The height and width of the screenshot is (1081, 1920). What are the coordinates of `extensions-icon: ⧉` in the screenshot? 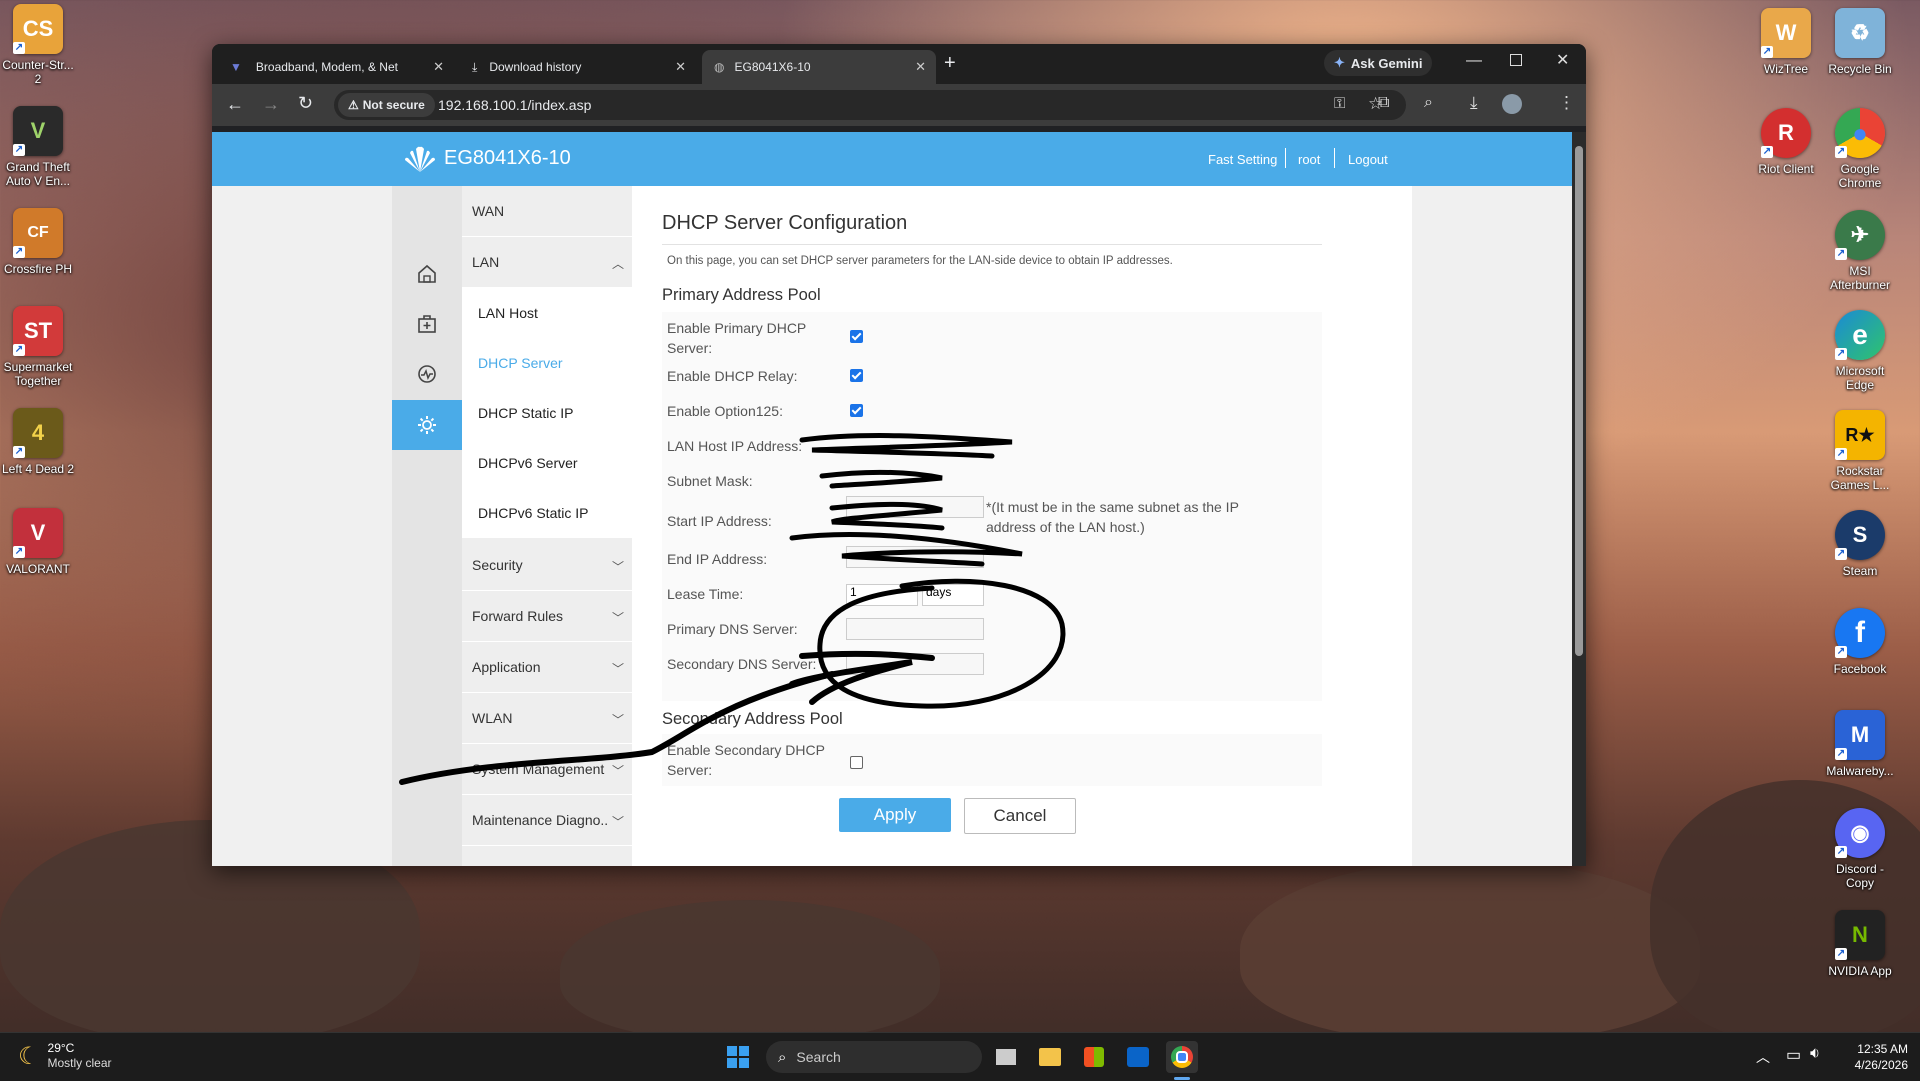 It's located at (1383, 103).